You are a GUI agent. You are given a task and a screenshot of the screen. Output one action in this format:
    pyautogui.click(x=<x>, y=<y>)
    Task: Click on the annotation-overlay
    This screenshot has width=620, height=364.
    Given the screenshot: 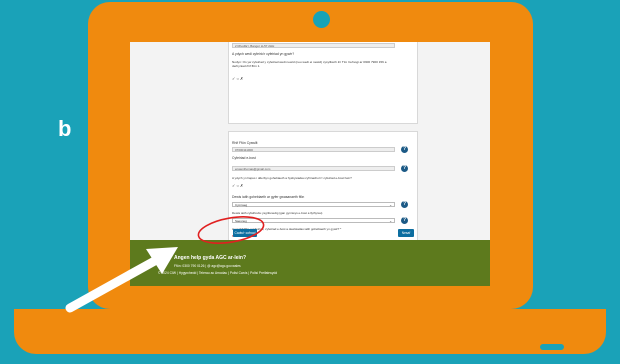 What is the action you would take?
    pyautogui.click(x=165, y=264)
    